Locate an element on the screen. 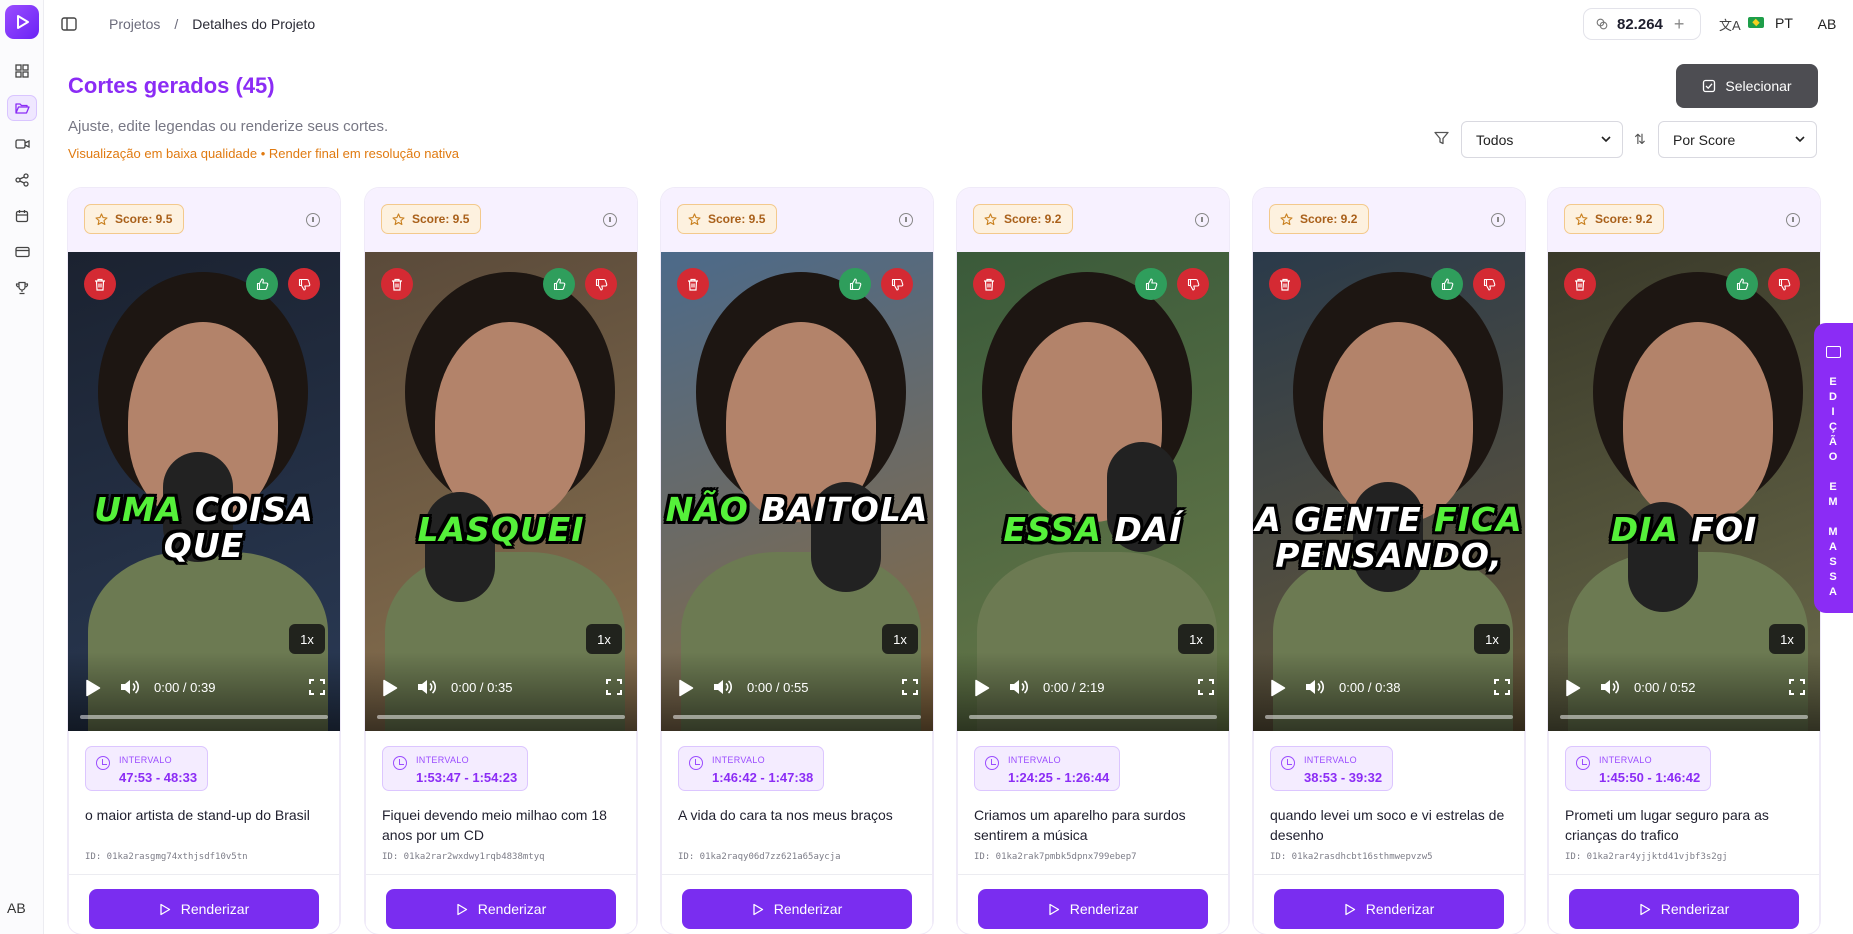 The width and height of the screenshot is (1853, 934). sort-icon: ⇅ is located at coordinates (1640, 139).